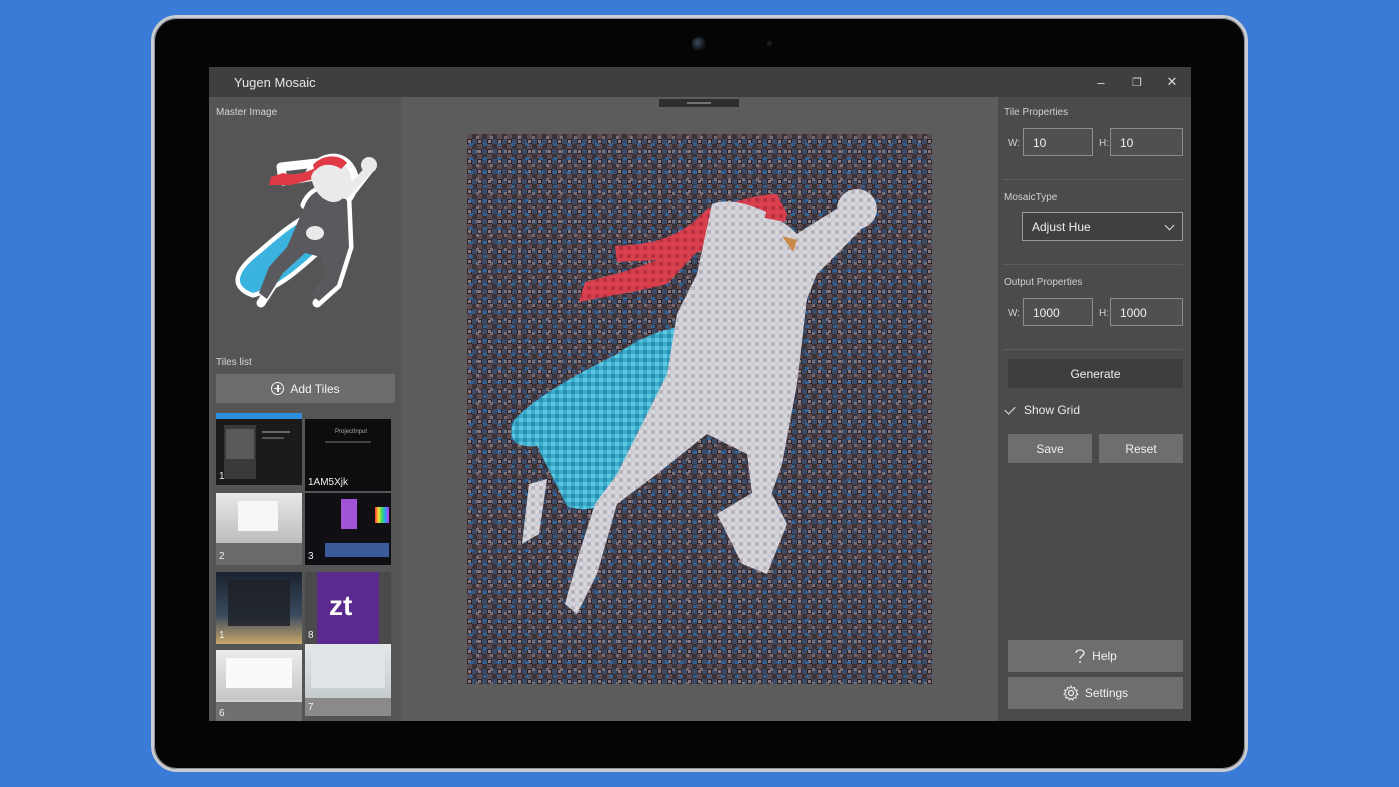  I want to click on help-button: Help, so click(1095, 656).